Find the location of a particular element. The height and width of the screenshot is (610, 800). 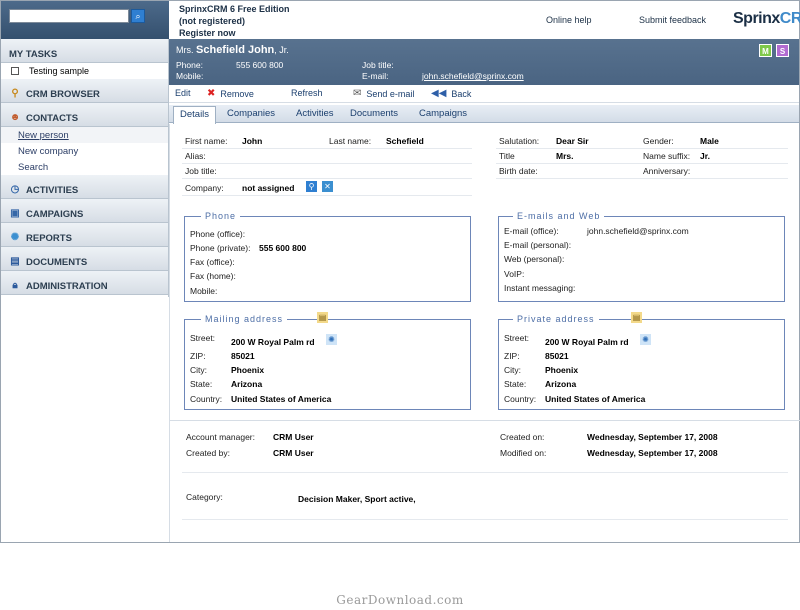

badge-m: M is located at coordinates (765, 50).